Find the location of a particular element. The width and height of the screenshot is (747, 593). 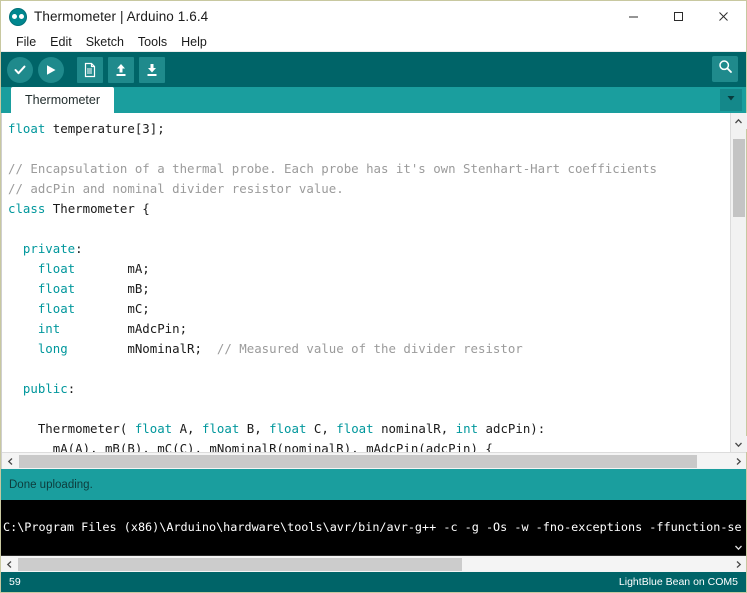

tab-dropdown-button is located at coordinates (731, 100).